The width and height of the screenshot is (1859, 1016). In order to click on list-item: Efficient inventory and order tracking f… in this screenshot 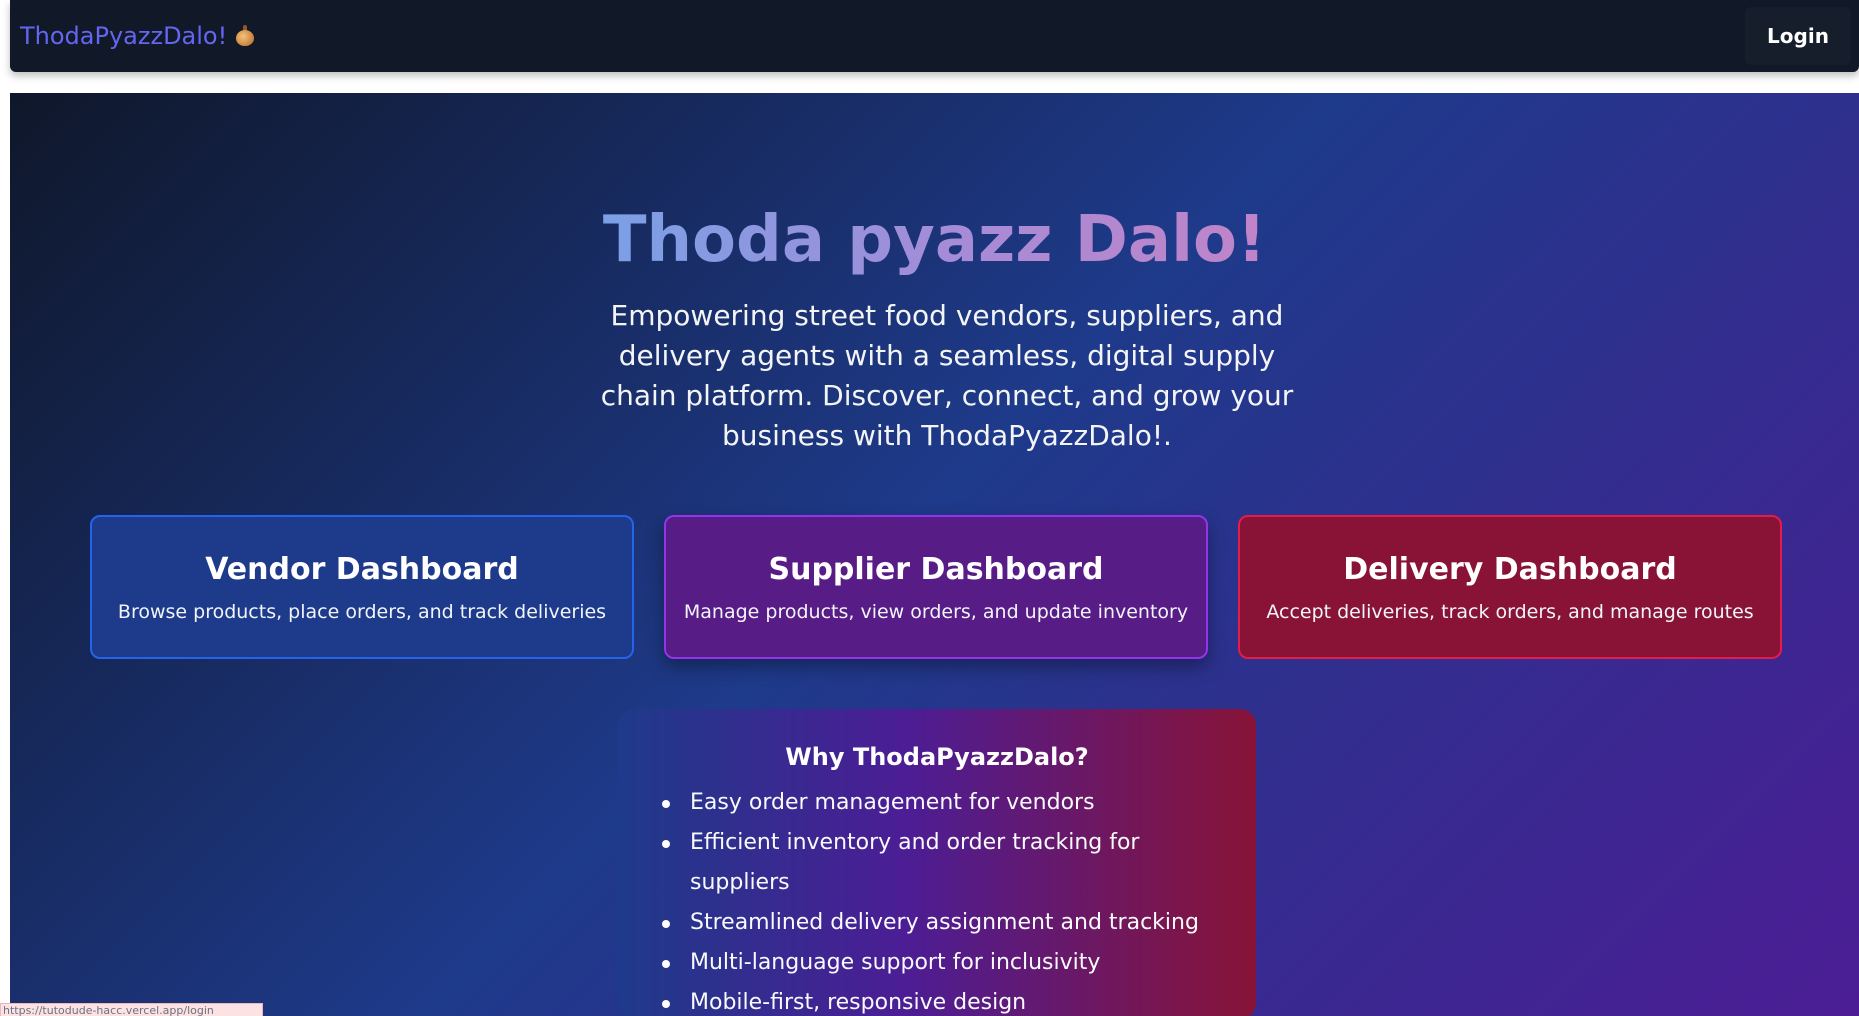, I will do `click(937, 863)`.